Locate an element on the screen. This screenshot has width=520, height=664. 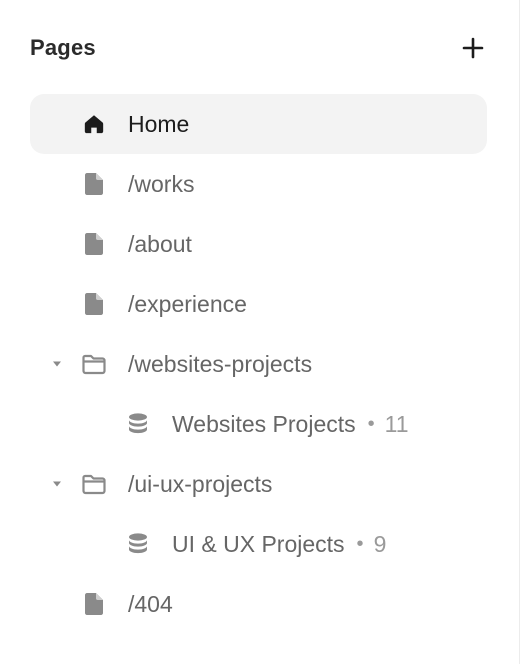
page-item-experience: /experience is located at coordinates (258, 304).